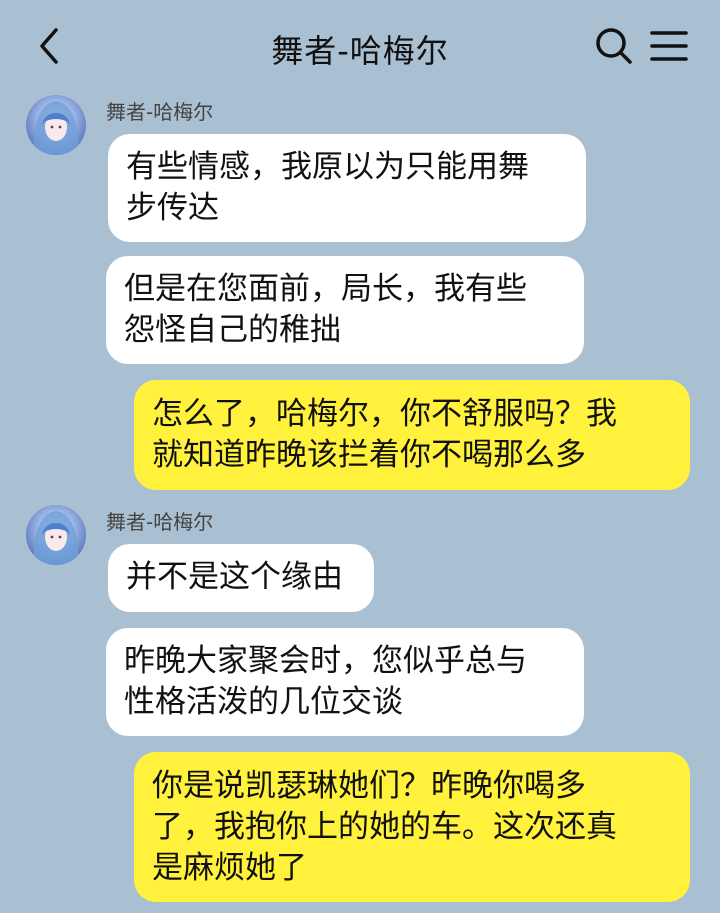  I want to click on message-text: 昨晚大家聚会时，您似乎总与 性格活泼的几位交谈, so click(325, 681).